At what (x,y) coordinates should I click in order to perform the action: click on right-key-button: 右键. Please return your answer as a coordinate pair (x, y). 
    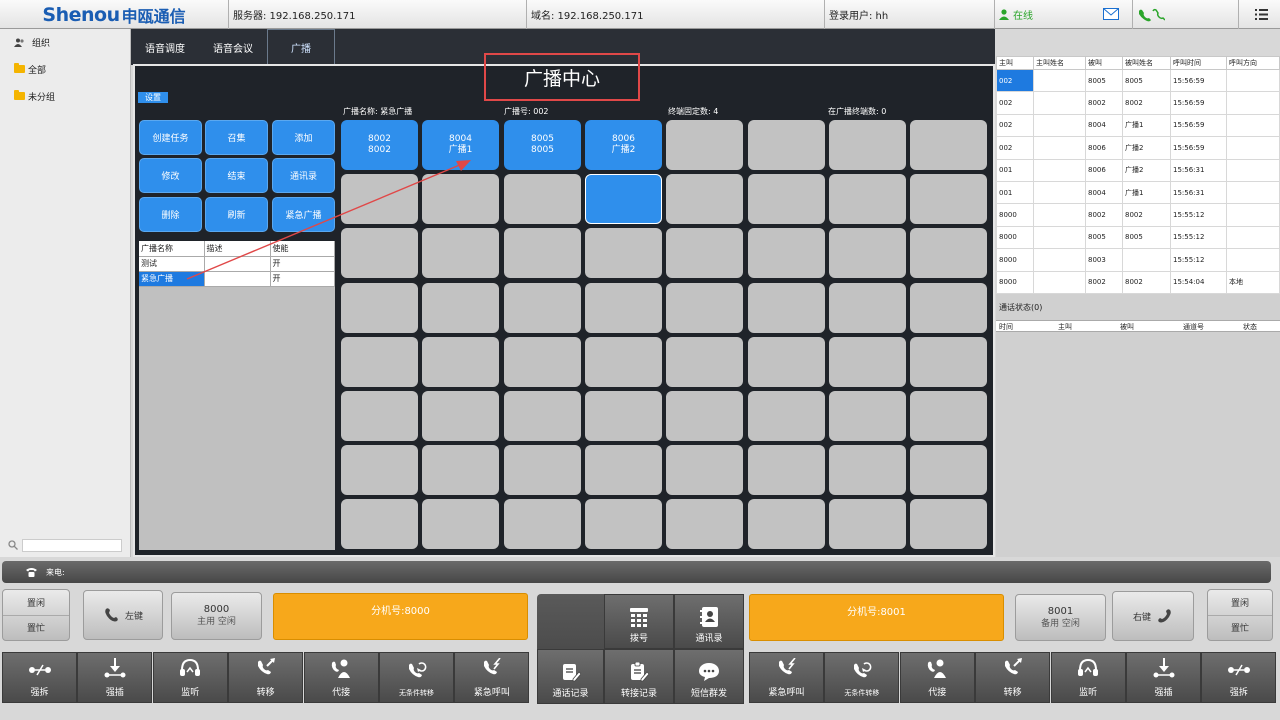
    Looking at the image, I should click on (1153, 616).